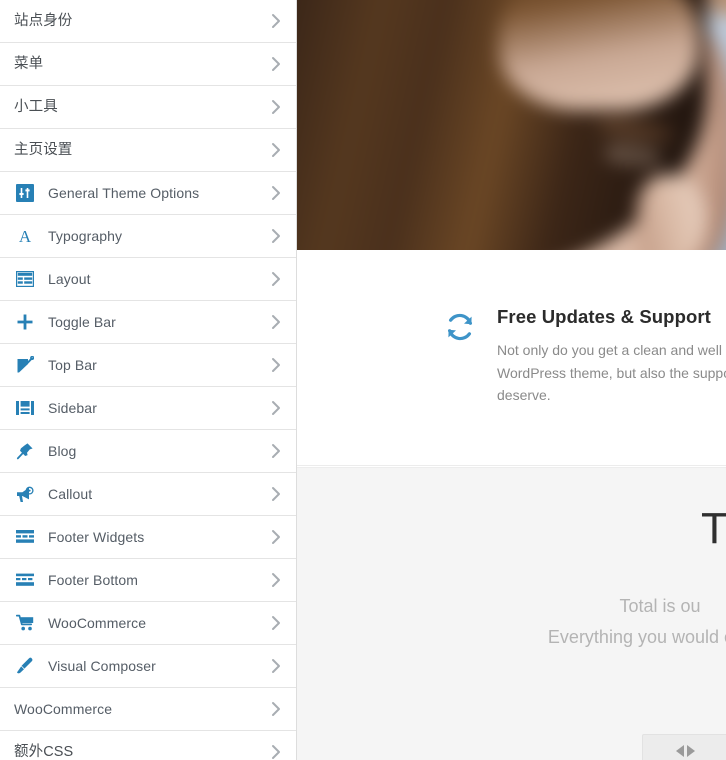 Image resolution: width=726 pixels, height=760 pixels. I want to click on sidebar-item-toggle-bar: Toggle Bar, so click(148, 322).